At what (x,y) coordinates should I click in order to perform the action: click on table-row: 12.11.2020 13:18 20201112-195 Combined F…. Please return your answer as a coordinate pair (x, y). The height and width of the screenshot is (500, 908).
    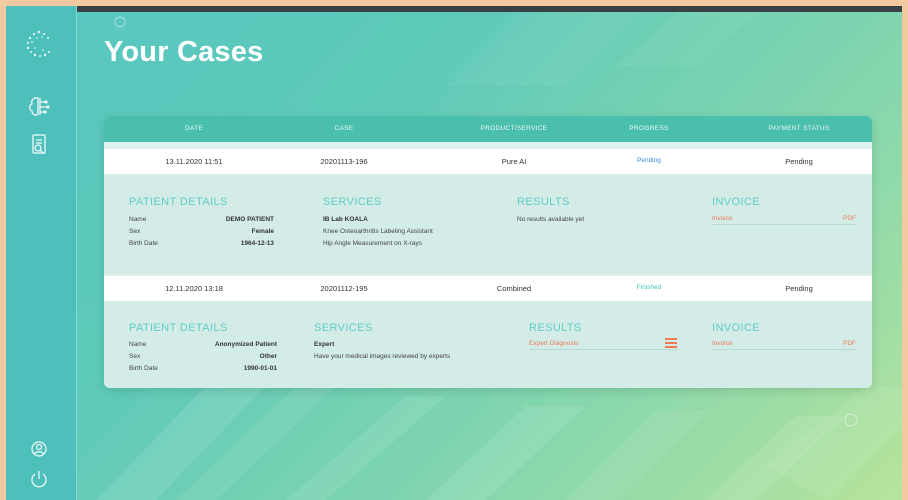
    Looking at the image, I should click on (488, 288).